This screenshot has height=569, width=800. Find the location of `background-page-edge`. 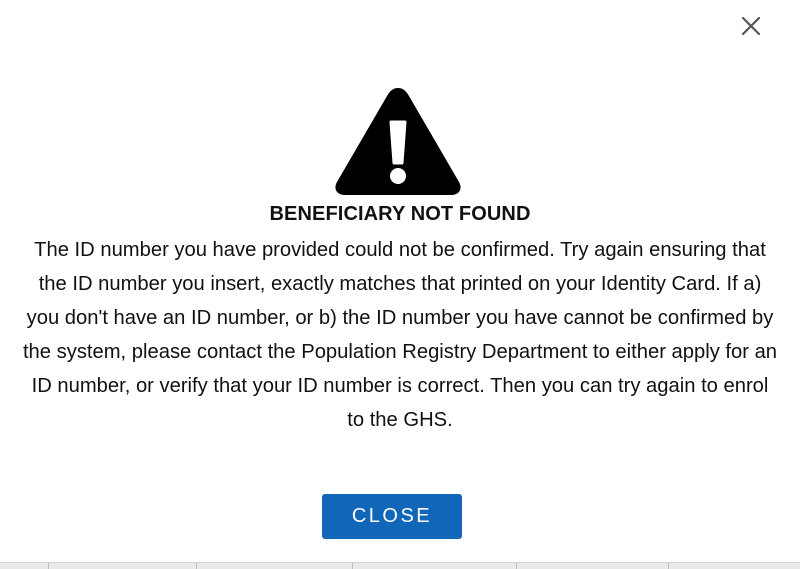

background-page-edge is located at coordinates (400, 565).